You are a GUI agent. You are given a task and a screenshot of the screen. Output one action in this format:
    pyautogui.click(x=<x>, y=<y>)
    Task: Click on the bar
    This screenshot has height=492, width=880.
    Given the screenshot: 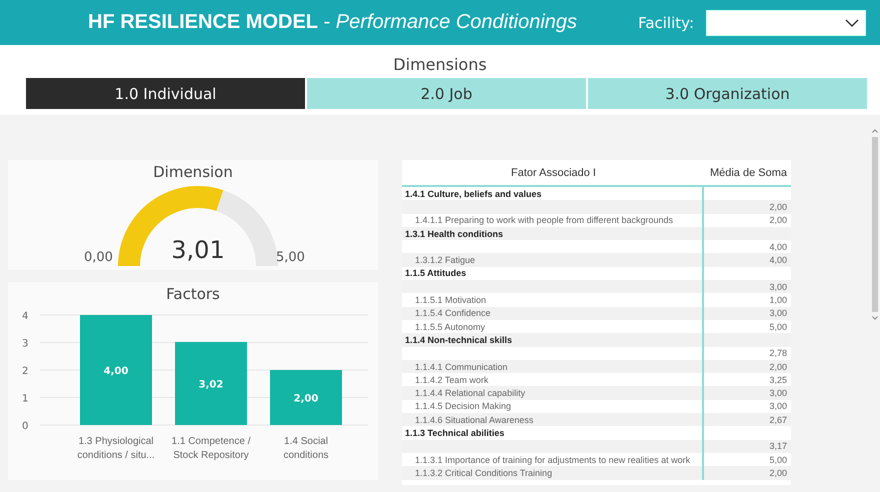 What is the action you would take?
    pyautogui.click(x=306, y=397)
    